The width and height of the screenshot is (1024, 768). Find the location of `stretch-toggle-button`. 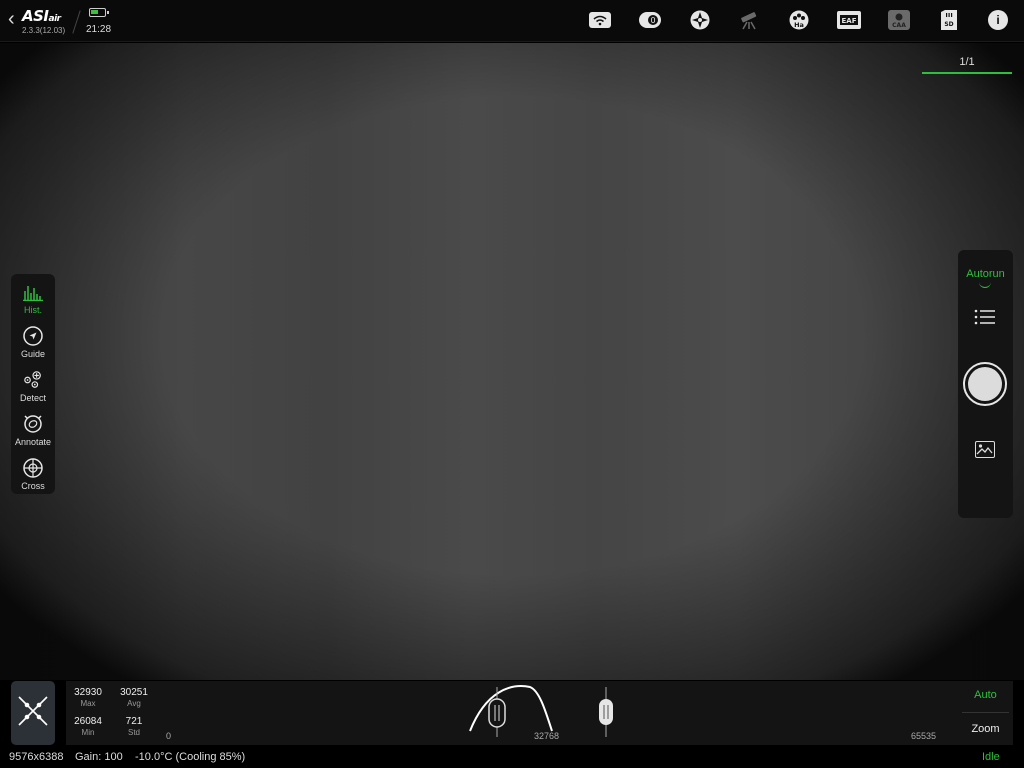

stretch-toggle-button is located at coordinates (33, 713).